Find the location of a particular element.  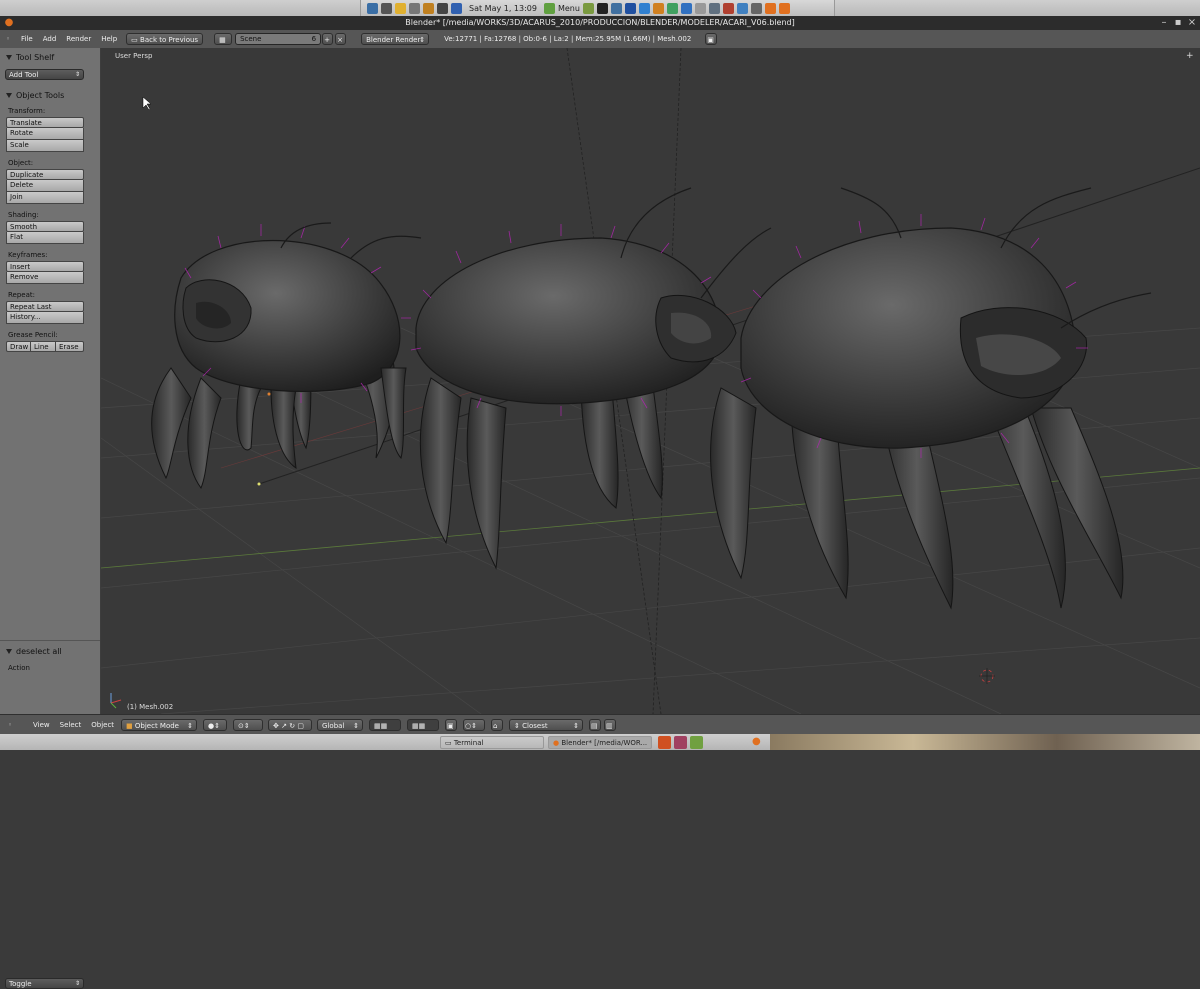

snap-target-select: ⇕ Closest ⇕ is located at coordinates (546, 725).